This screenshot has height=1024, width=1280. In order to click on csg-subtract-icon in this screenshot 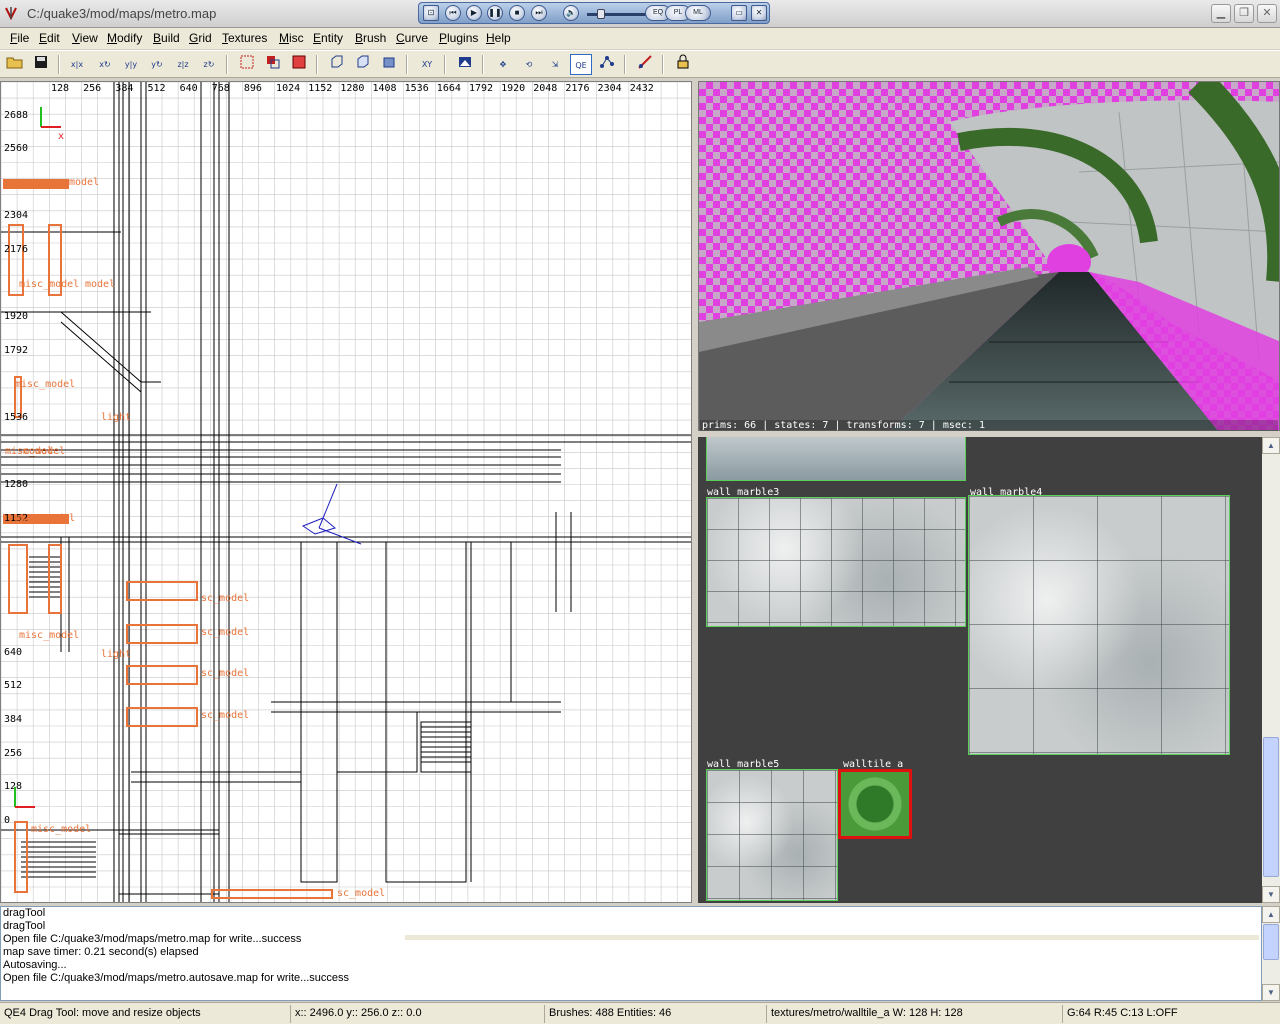, I will do `click(337, 64)`.